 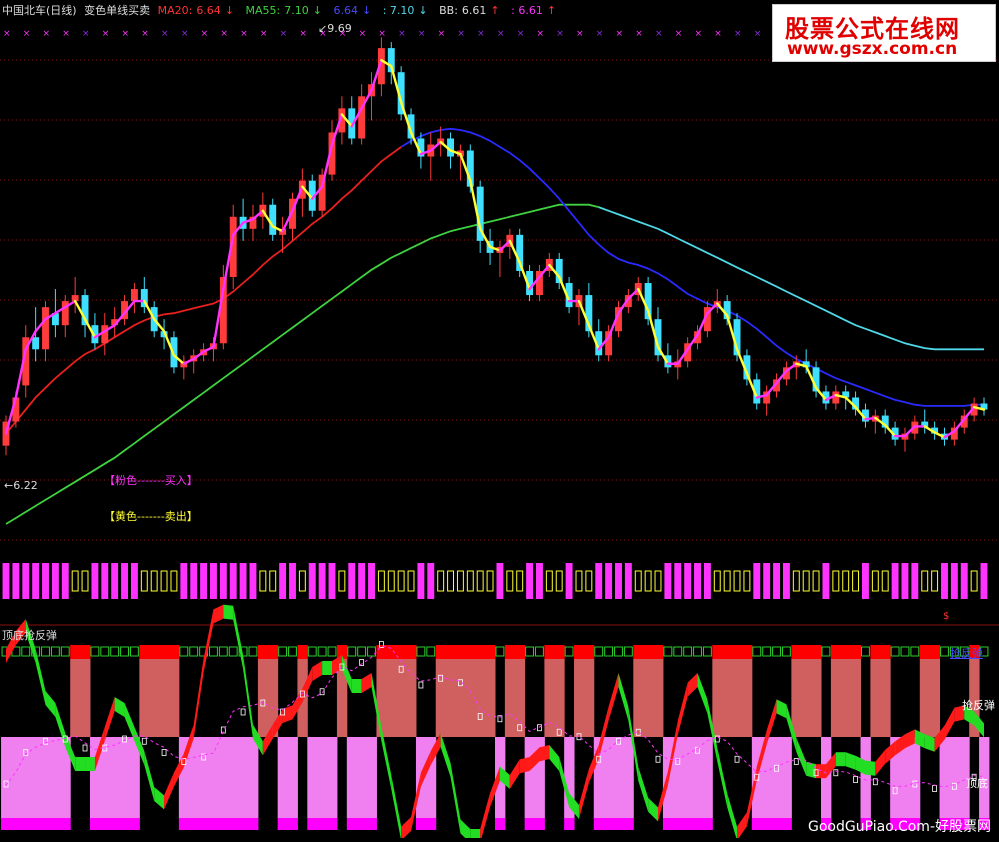 I want to click on lower-panel-title: 顶底抢反弹, so click(x=29, y=635).